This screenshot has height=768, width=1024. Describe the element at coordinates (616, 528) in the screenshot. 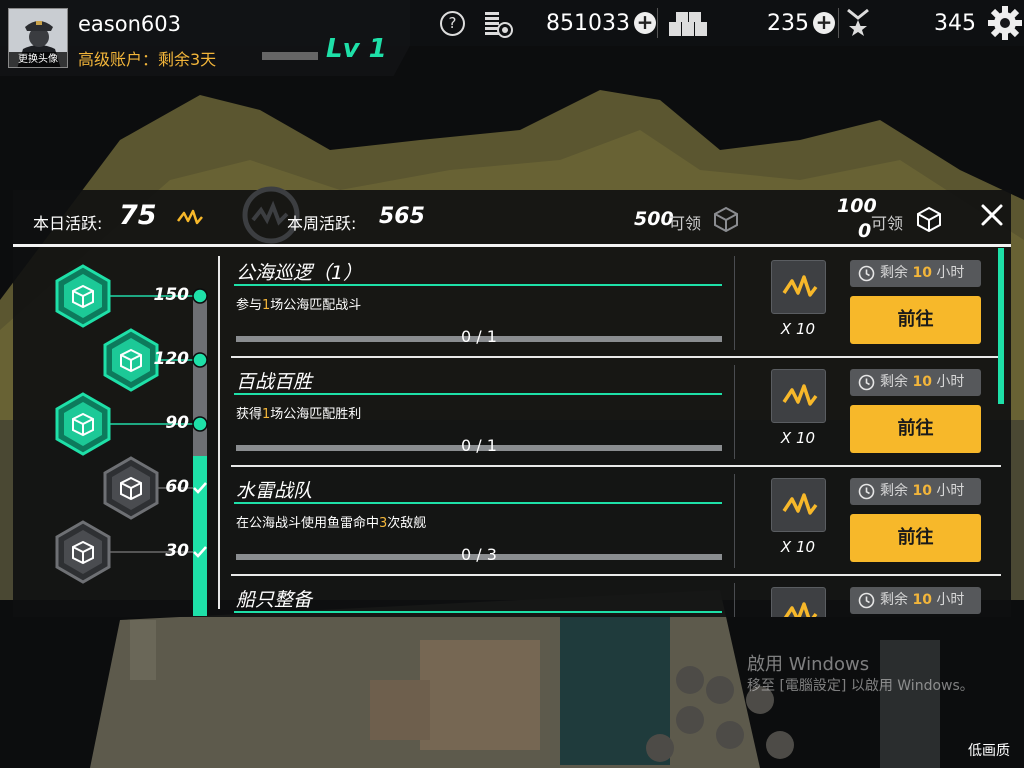

I see `quest-item: 水雷战队在公海战斗使用鱼雷命中3次敌舰 0 / 3 X 10 剩余 10 小时前往` at that location.